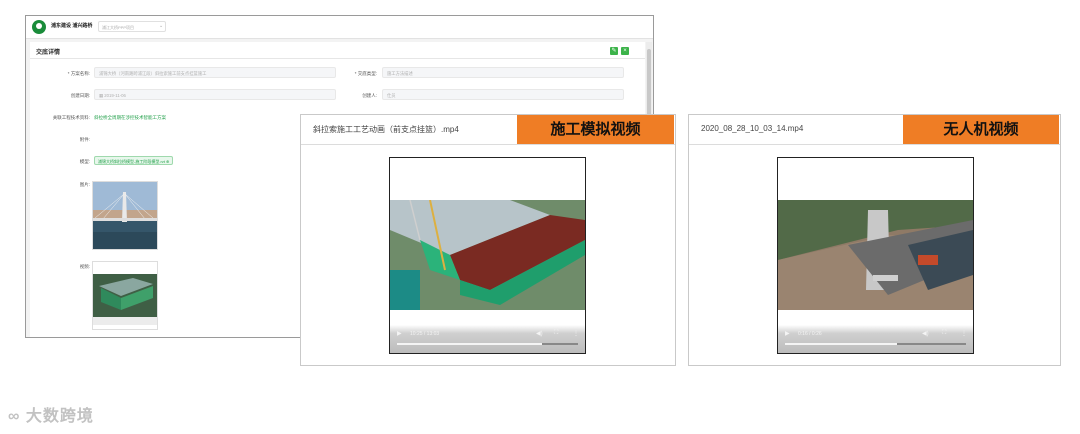  What do you see at coordinates (132, 26) in the screenshot?
I see `project-select: 浦江大桥PPP项目` at bounding box center [132, 26].